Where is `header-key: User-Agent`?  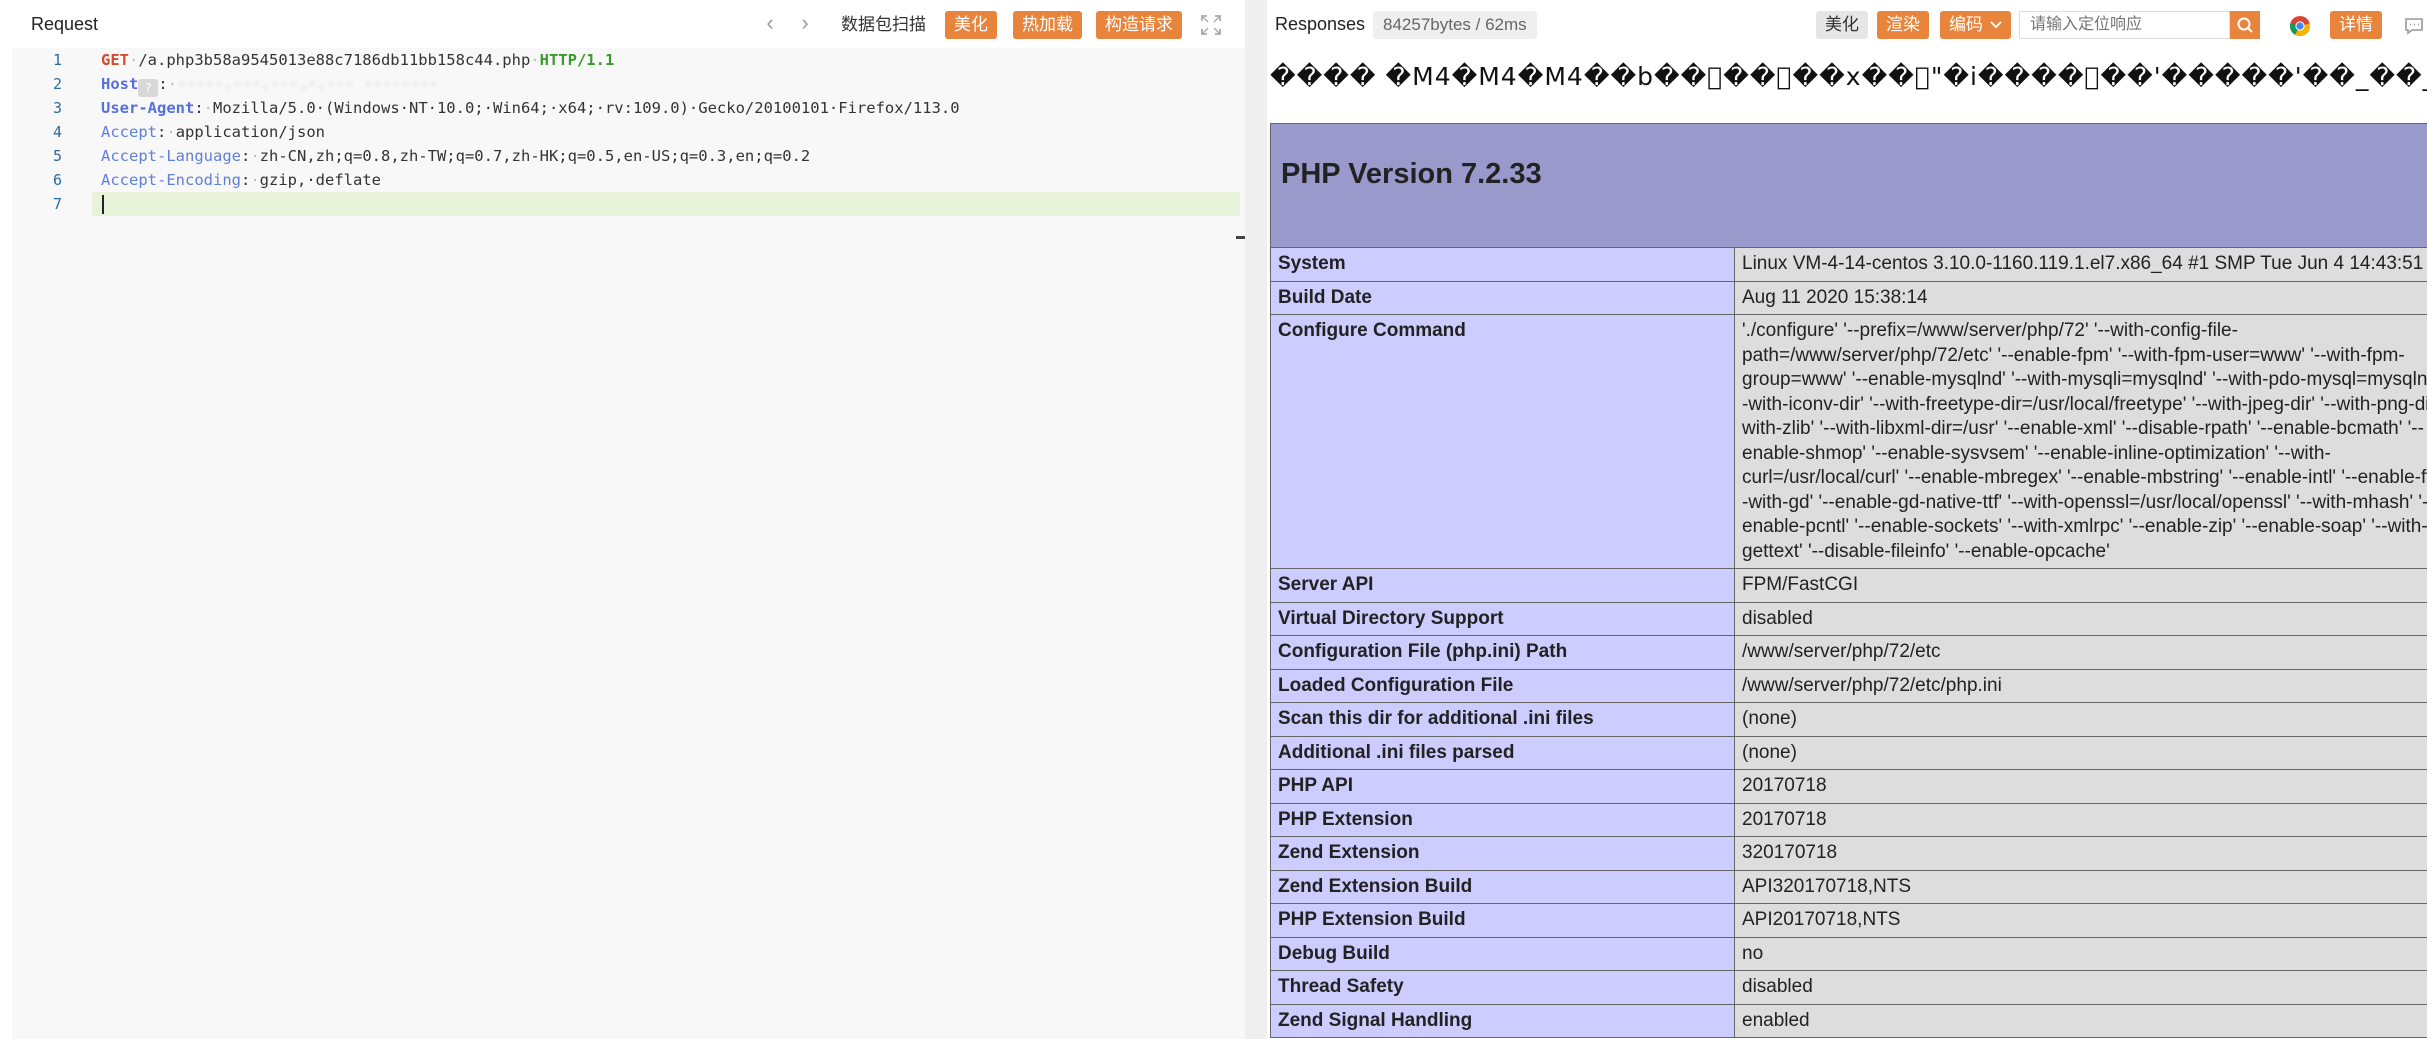 header-key: User-Agent is located at coordinates (148, 108).